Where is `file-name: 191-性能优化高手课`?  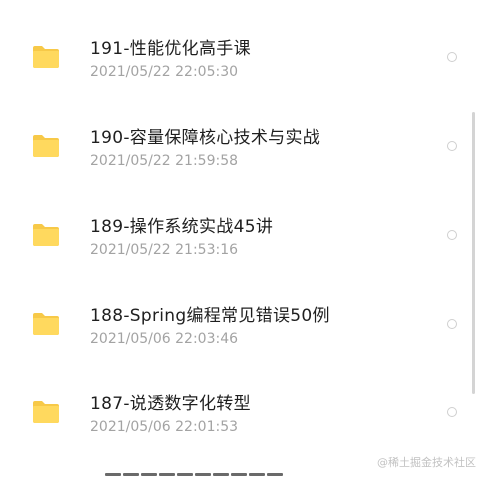 file-name: 191-性能优化高手课 is located at coordinates (170, 49).